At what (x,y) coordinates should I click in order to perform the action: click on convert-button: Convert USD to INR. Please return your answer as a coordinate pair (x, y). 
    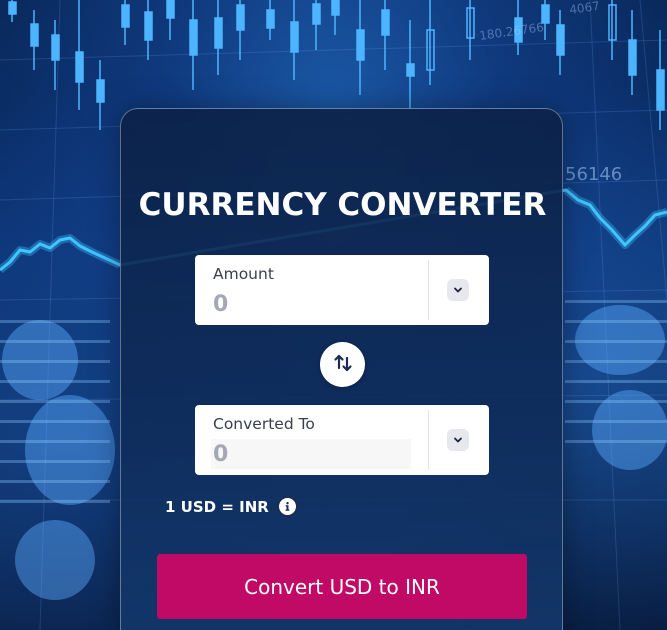
    Looking at the image, I should click on (342, 586).